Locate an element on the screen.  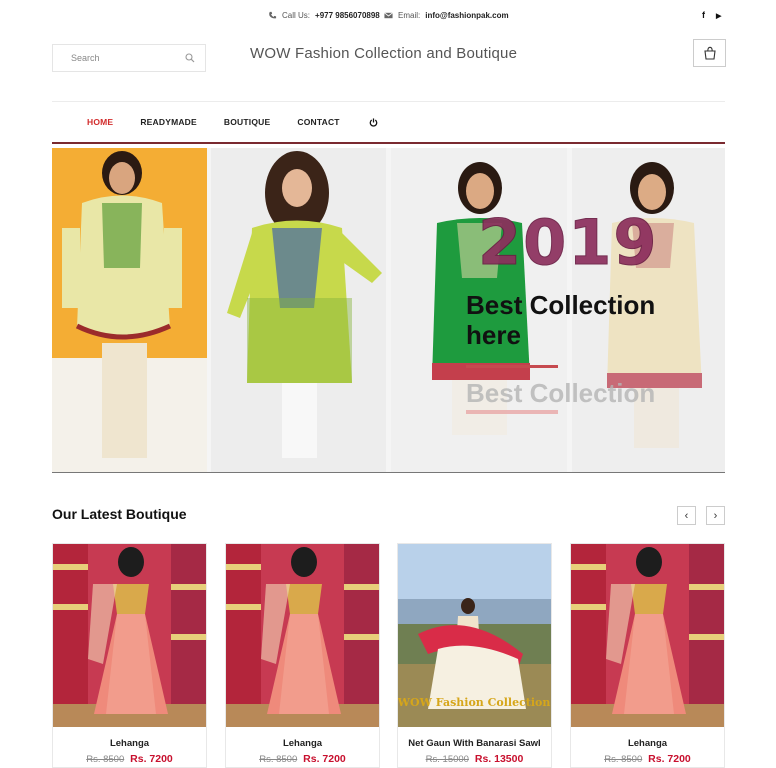
product-name: Net Gaun With Banarasi Sawl is located at coordinates (474, 743).